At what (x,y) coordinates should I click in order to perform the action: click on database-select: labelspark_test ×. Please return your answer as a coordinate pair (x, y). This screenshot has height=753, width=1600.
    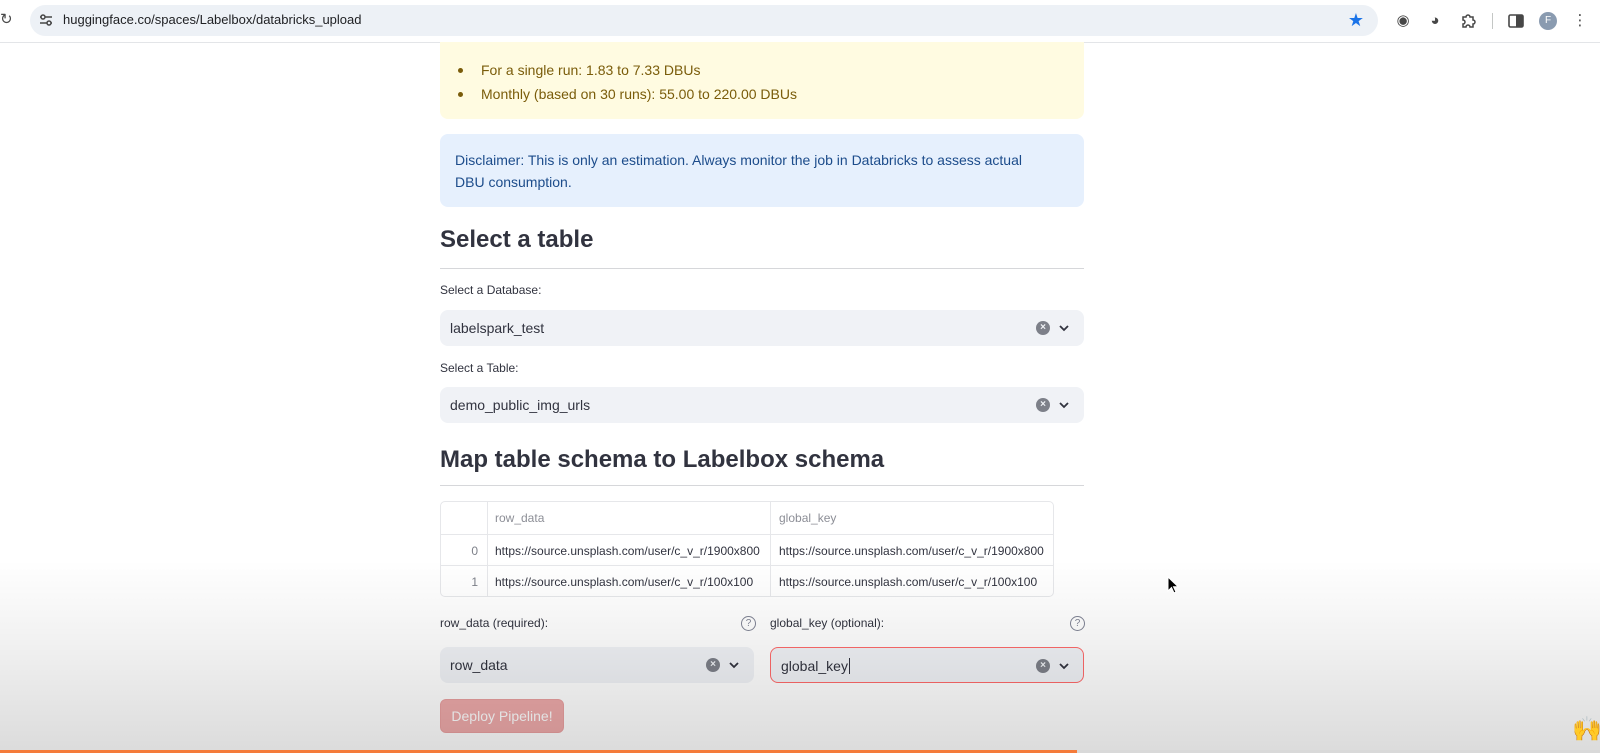
    Looking at the image, I should click on (762, 328).